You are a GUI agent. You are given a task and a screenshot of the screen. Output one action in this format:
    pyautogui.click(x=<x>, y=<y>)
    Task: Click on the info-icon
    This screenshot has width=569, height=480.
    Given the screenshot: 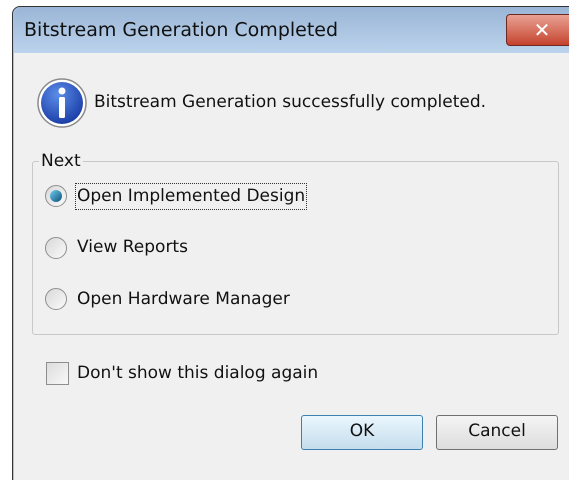 What is the action you would take?
    pyautogui.click(x=62, y=103)
    